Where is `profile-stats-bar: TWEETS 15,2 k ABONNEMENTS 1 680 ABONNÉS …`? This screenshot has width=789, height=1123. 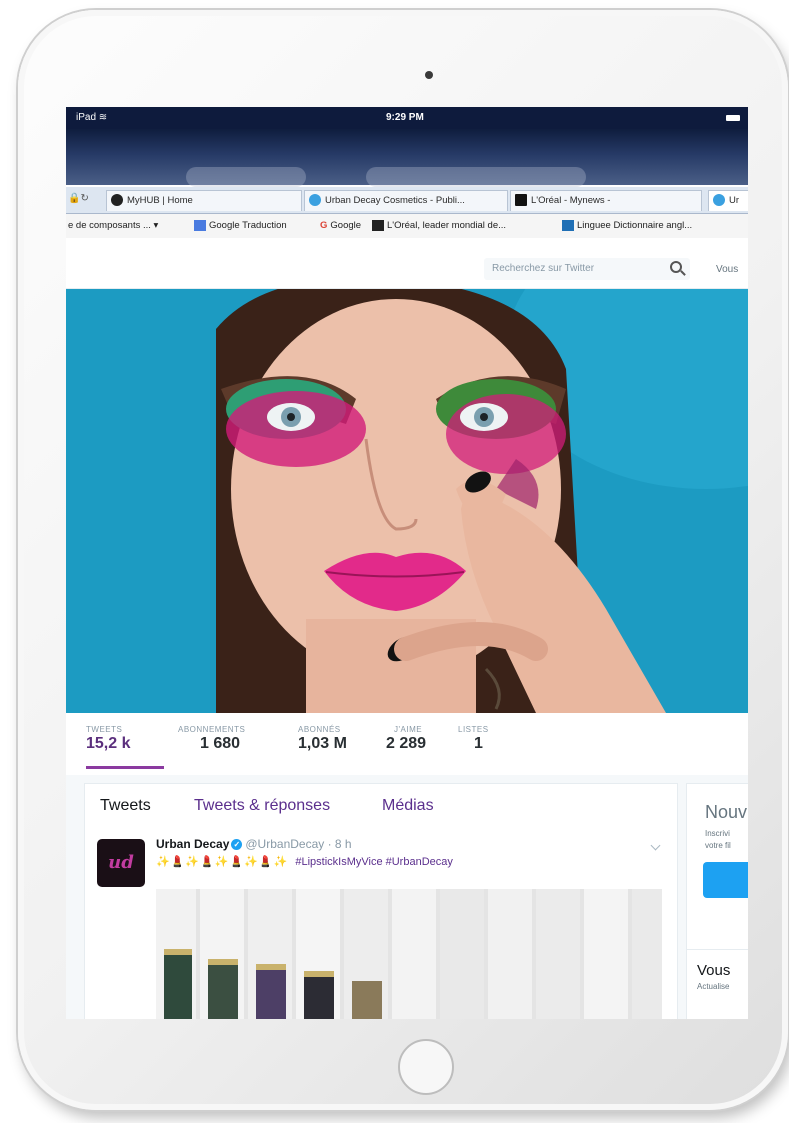 profile-stats-bar: TWEETS 15,2 k ABONNEMENTS 1 680 ABONNÉS … is located at coordinates (407, 744).